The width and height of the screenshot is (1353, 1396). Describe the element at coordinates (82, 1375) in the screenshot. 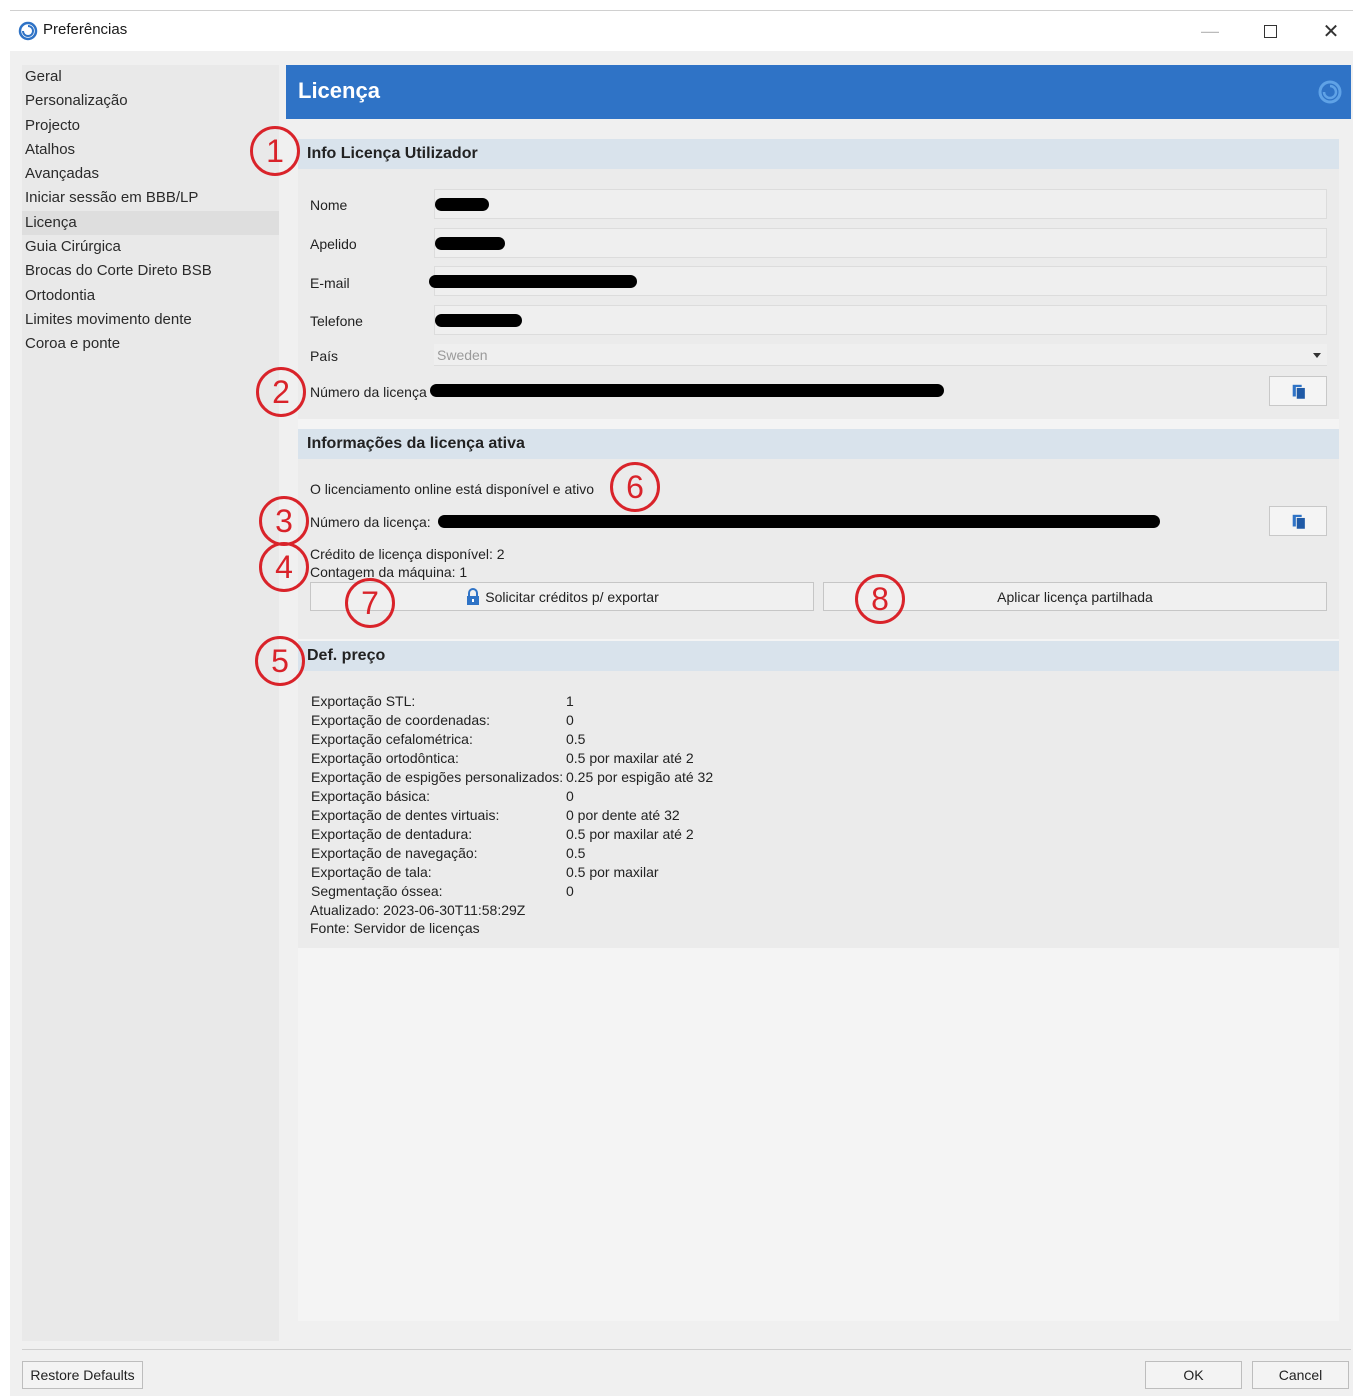

I see `restore-defaults-button: Restore Defaults` at that location.